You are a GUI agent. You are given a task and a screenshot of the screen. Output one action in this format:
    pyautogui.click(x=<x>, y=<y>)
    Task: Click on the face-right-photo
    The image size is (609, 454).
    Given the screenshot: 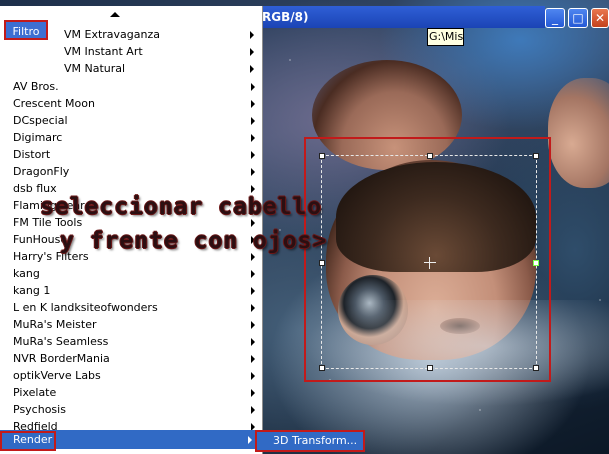 What is the action you would take?
    pyautogui.click(x=578, y=133)
    